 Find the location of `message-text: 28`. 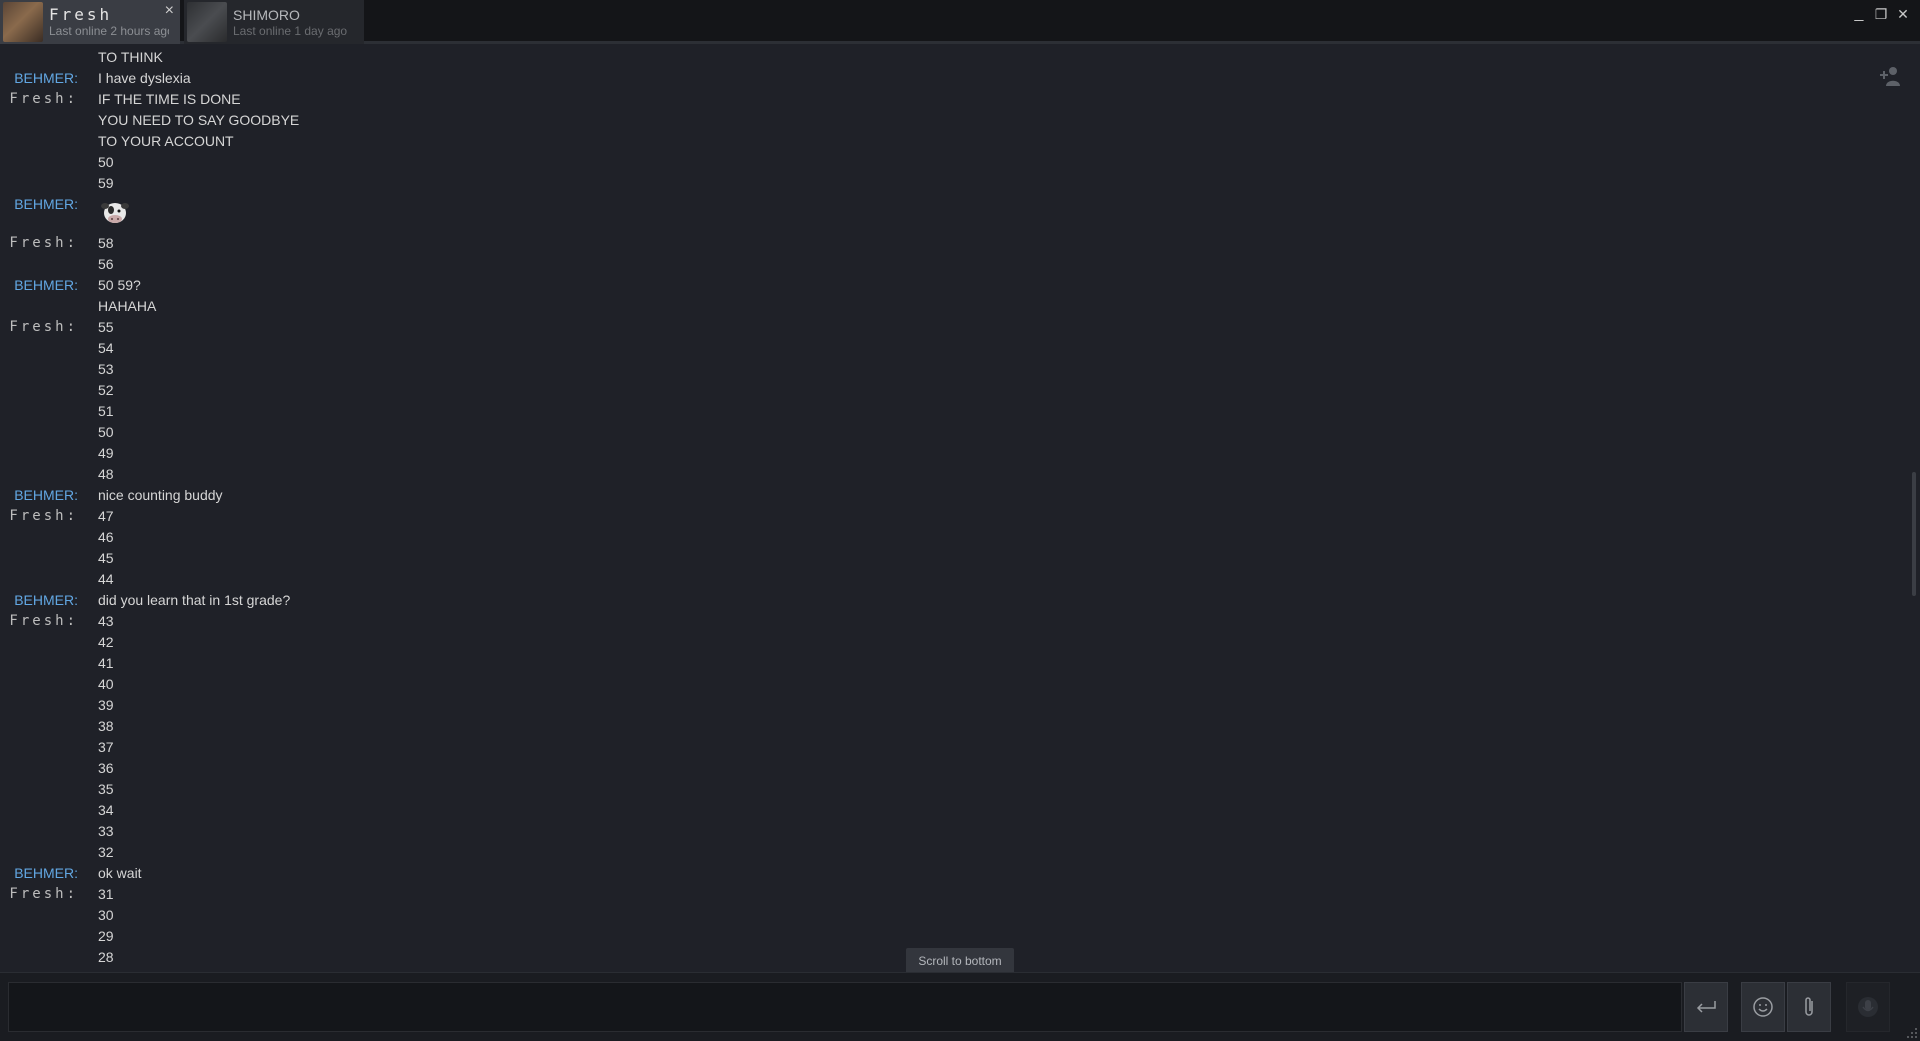

message-text: 28 is located at coordinates (106, 957).